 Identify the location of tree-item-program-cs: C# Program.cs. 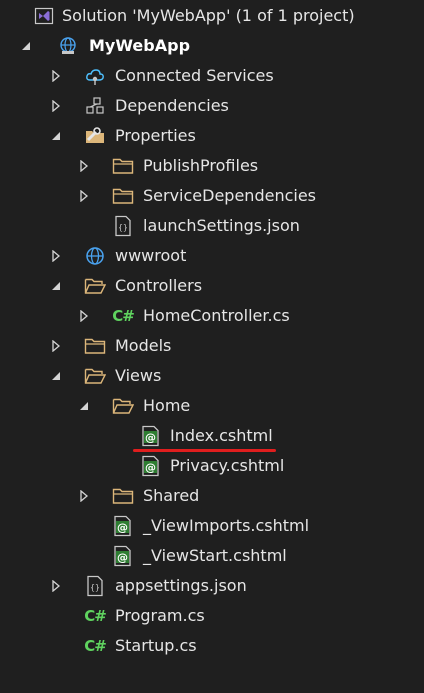
(212, 616).